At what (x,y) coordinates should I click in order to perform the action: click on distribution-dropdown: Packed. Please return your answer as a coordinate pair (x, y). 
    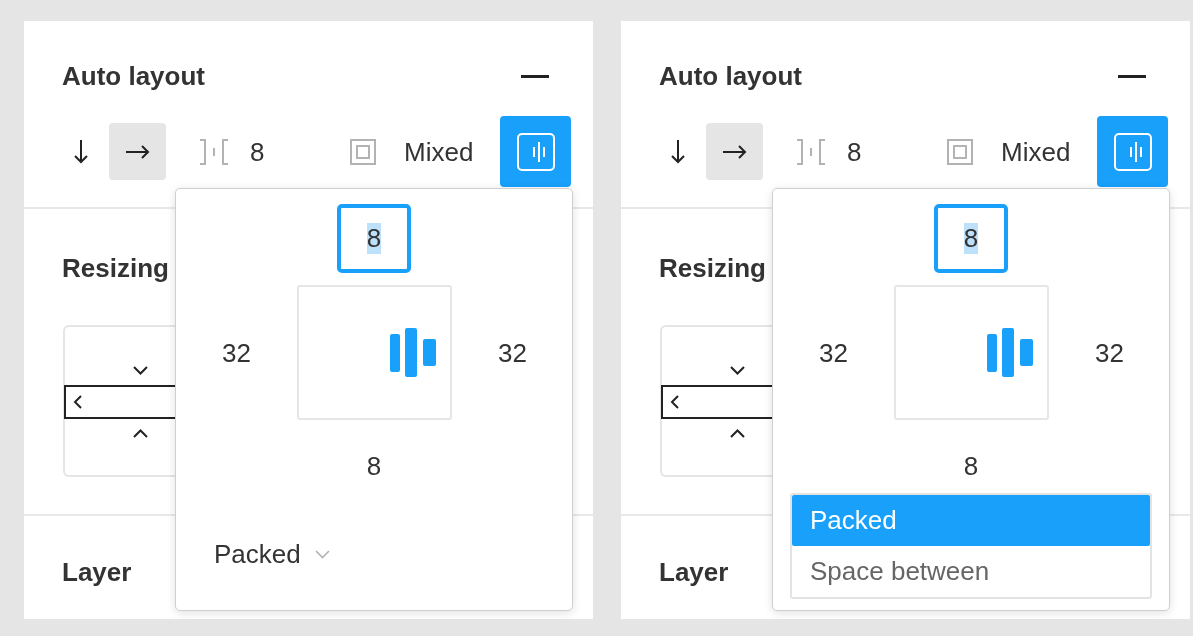
    Looking at the image, I should click on (272, 554).